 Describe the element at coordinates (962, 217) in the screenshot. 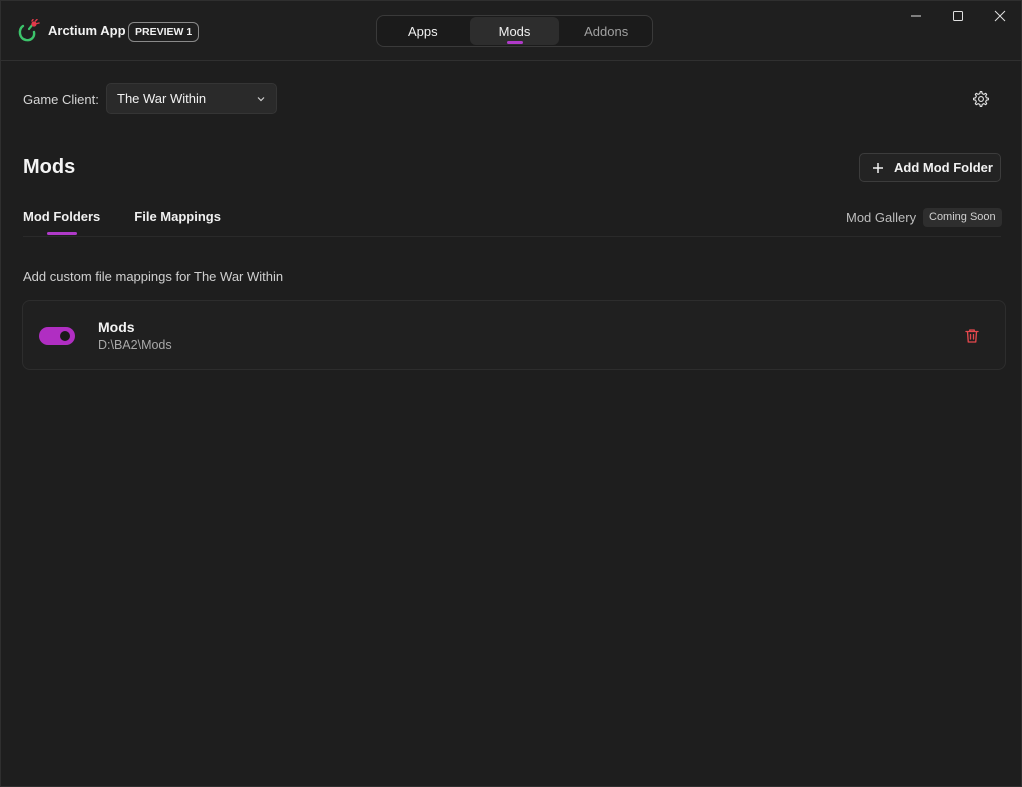

I see `coming-soon-badge: Coming Soon` at that location.